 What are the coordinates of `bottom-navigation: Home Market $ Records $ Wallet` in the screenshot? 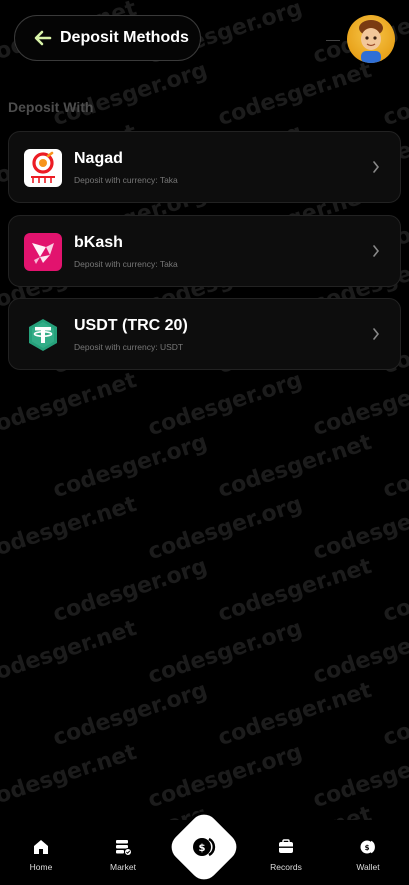 It's located at (204, 846).